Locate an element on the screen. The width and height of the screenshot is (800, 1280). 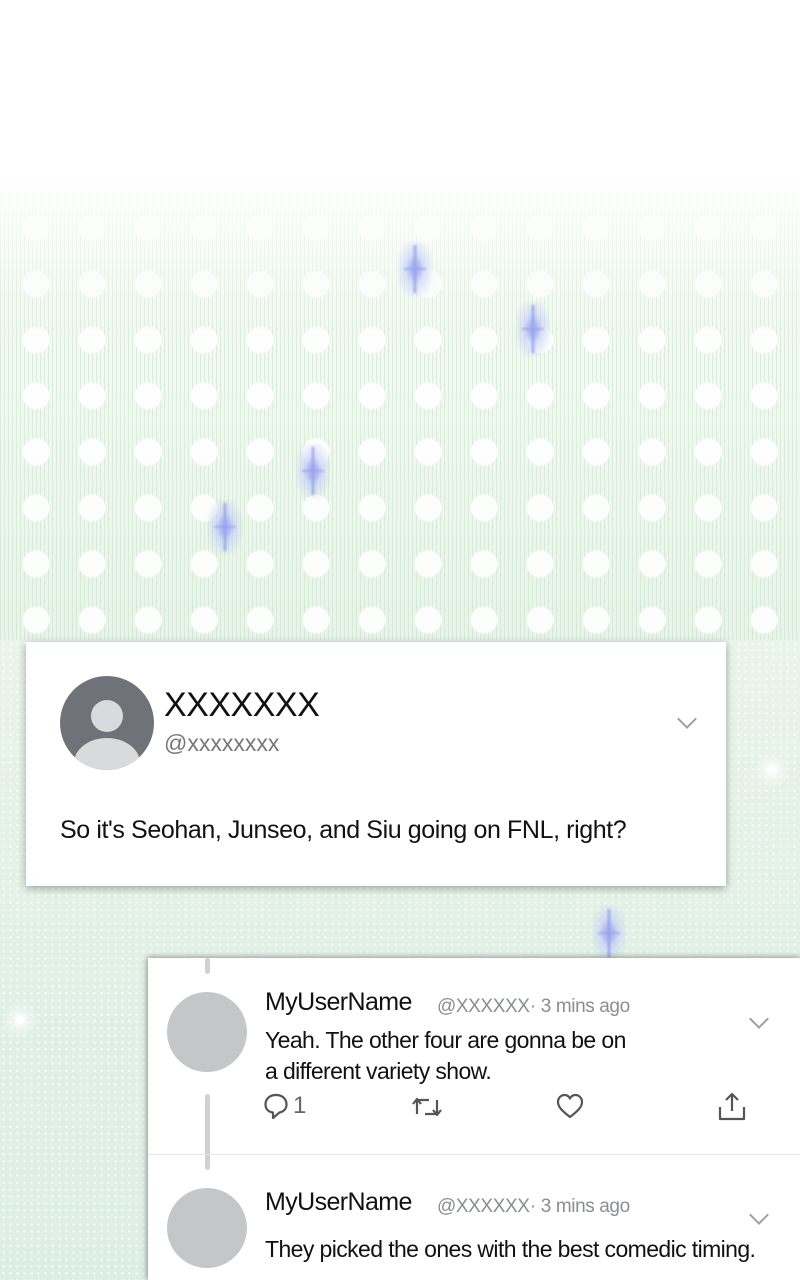
retweet-icon is located at coordinates (427, 1107).